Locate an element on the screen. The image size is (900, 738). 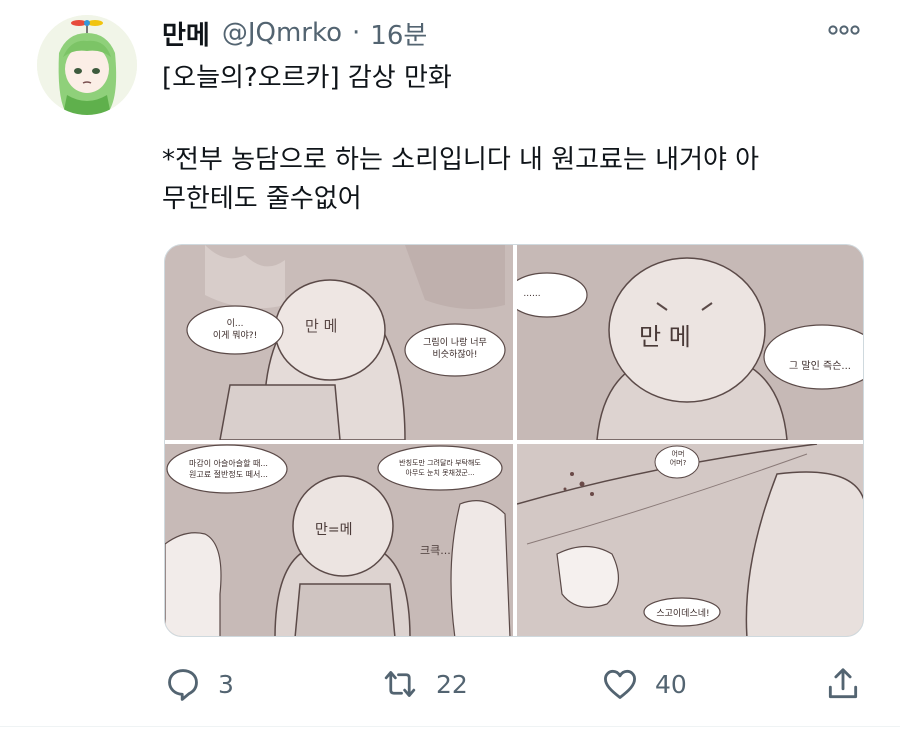
tweet-text-line-2: *전부 농담으로 하는 소리입니다 내 원고료는 내거야 아 is located at coordinates (461, 160).